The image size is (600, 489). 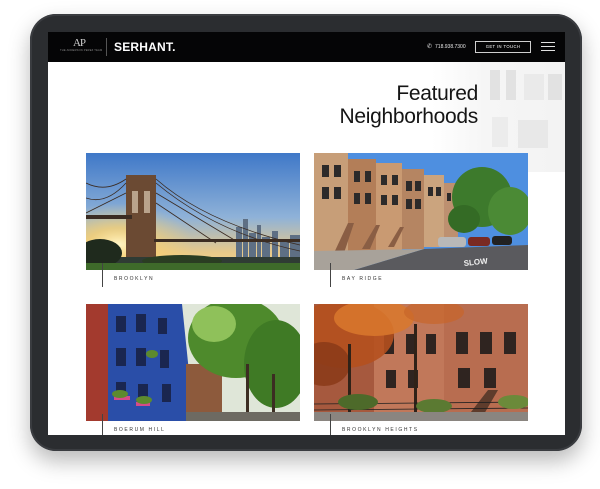 I want to click on brooklyn-heights-photo, so click(x=421, y=362).